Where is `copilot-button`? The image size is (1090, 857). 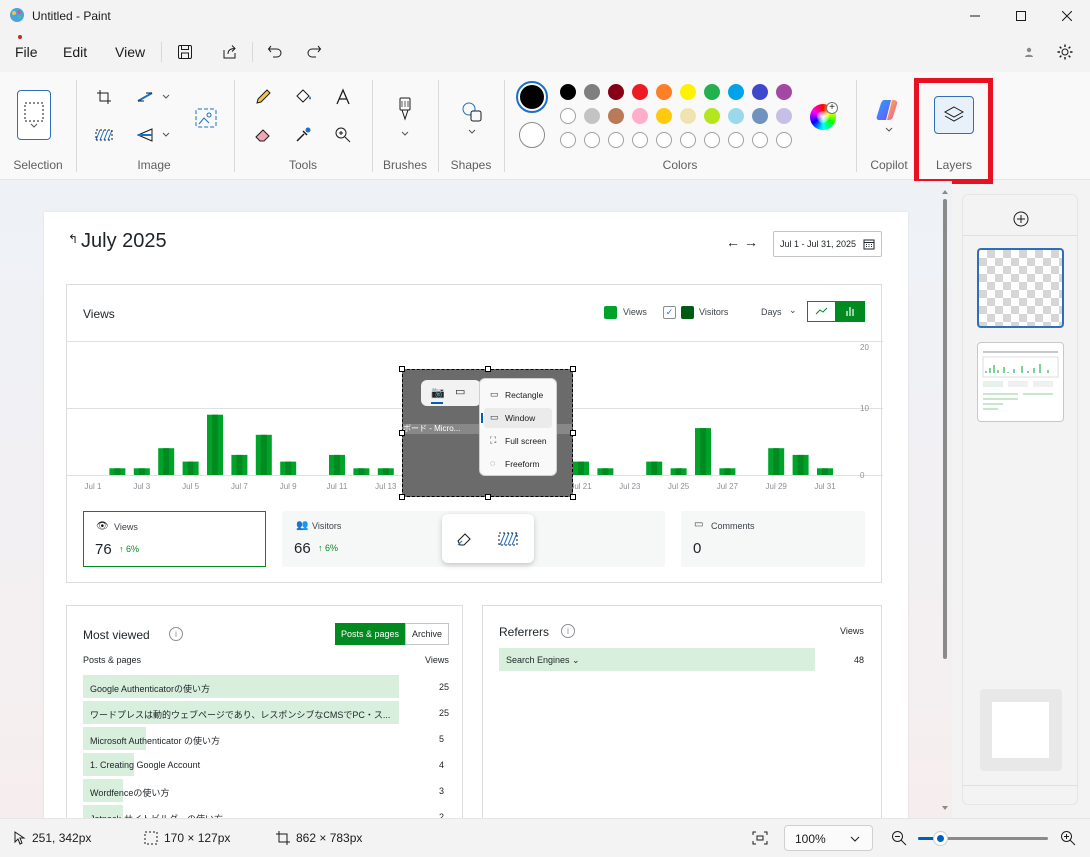
copilot-button is located at coordinates (889, 116).